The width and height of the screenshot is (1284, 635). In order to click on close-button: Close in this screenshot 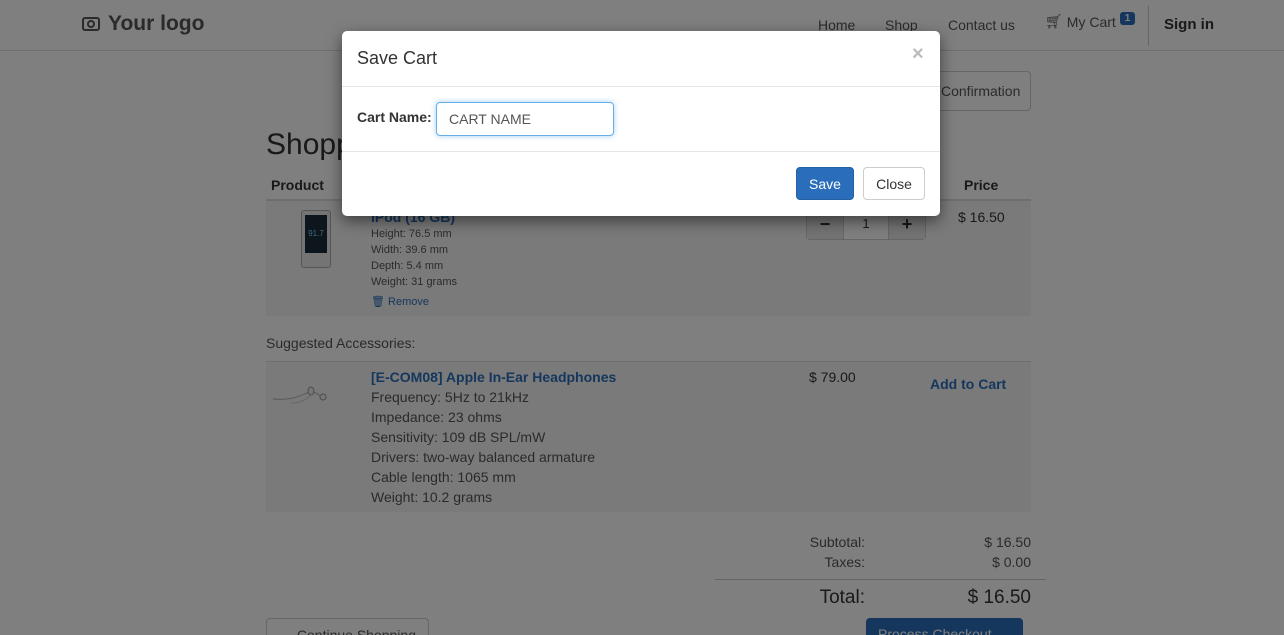, I will do `click(894, 183)`.